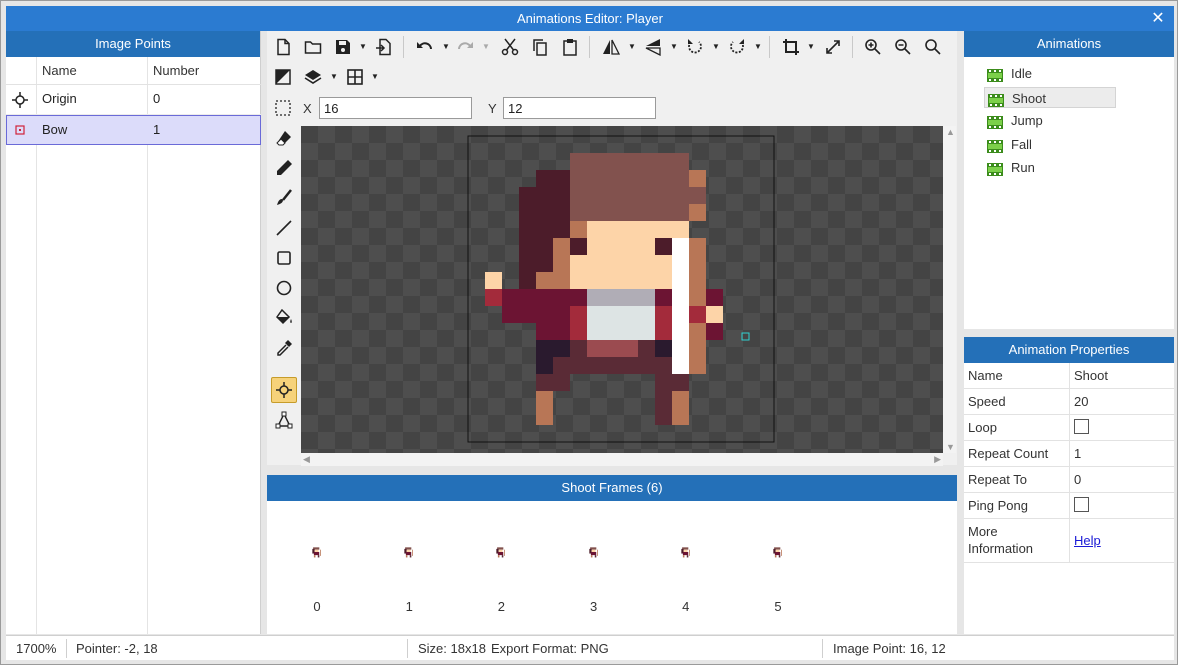 The width and height of the screenshot is (1178, 665). What do you see at coordinates (1081, 401) in the screenshot?
I see `speed-value: 20` at bounding box center [1081, 401].